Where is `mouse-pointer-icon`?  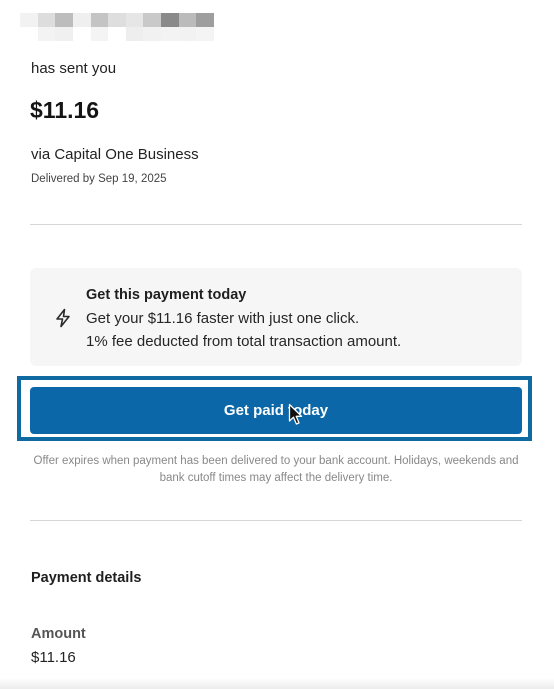 mouse-pointer-icon is located at coordinates (295, 414).